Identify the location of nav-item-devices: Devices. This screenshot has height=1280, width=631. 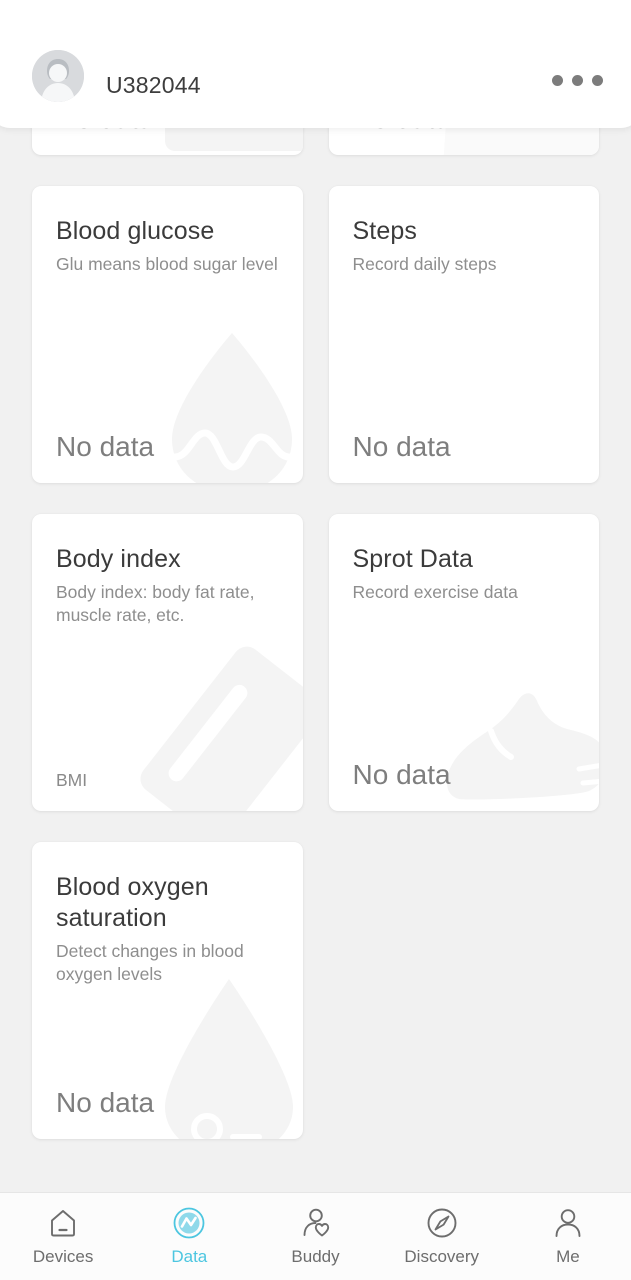
(63, 1235).